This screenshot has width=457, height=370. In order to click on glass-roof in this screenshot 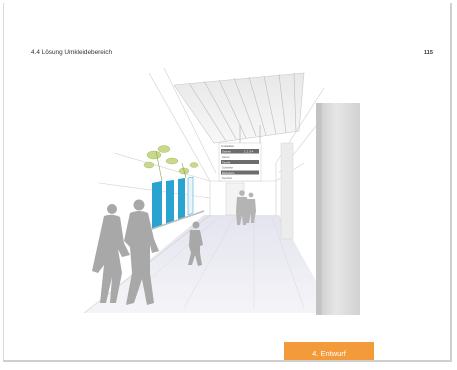, I will do `click(239, 108)`.